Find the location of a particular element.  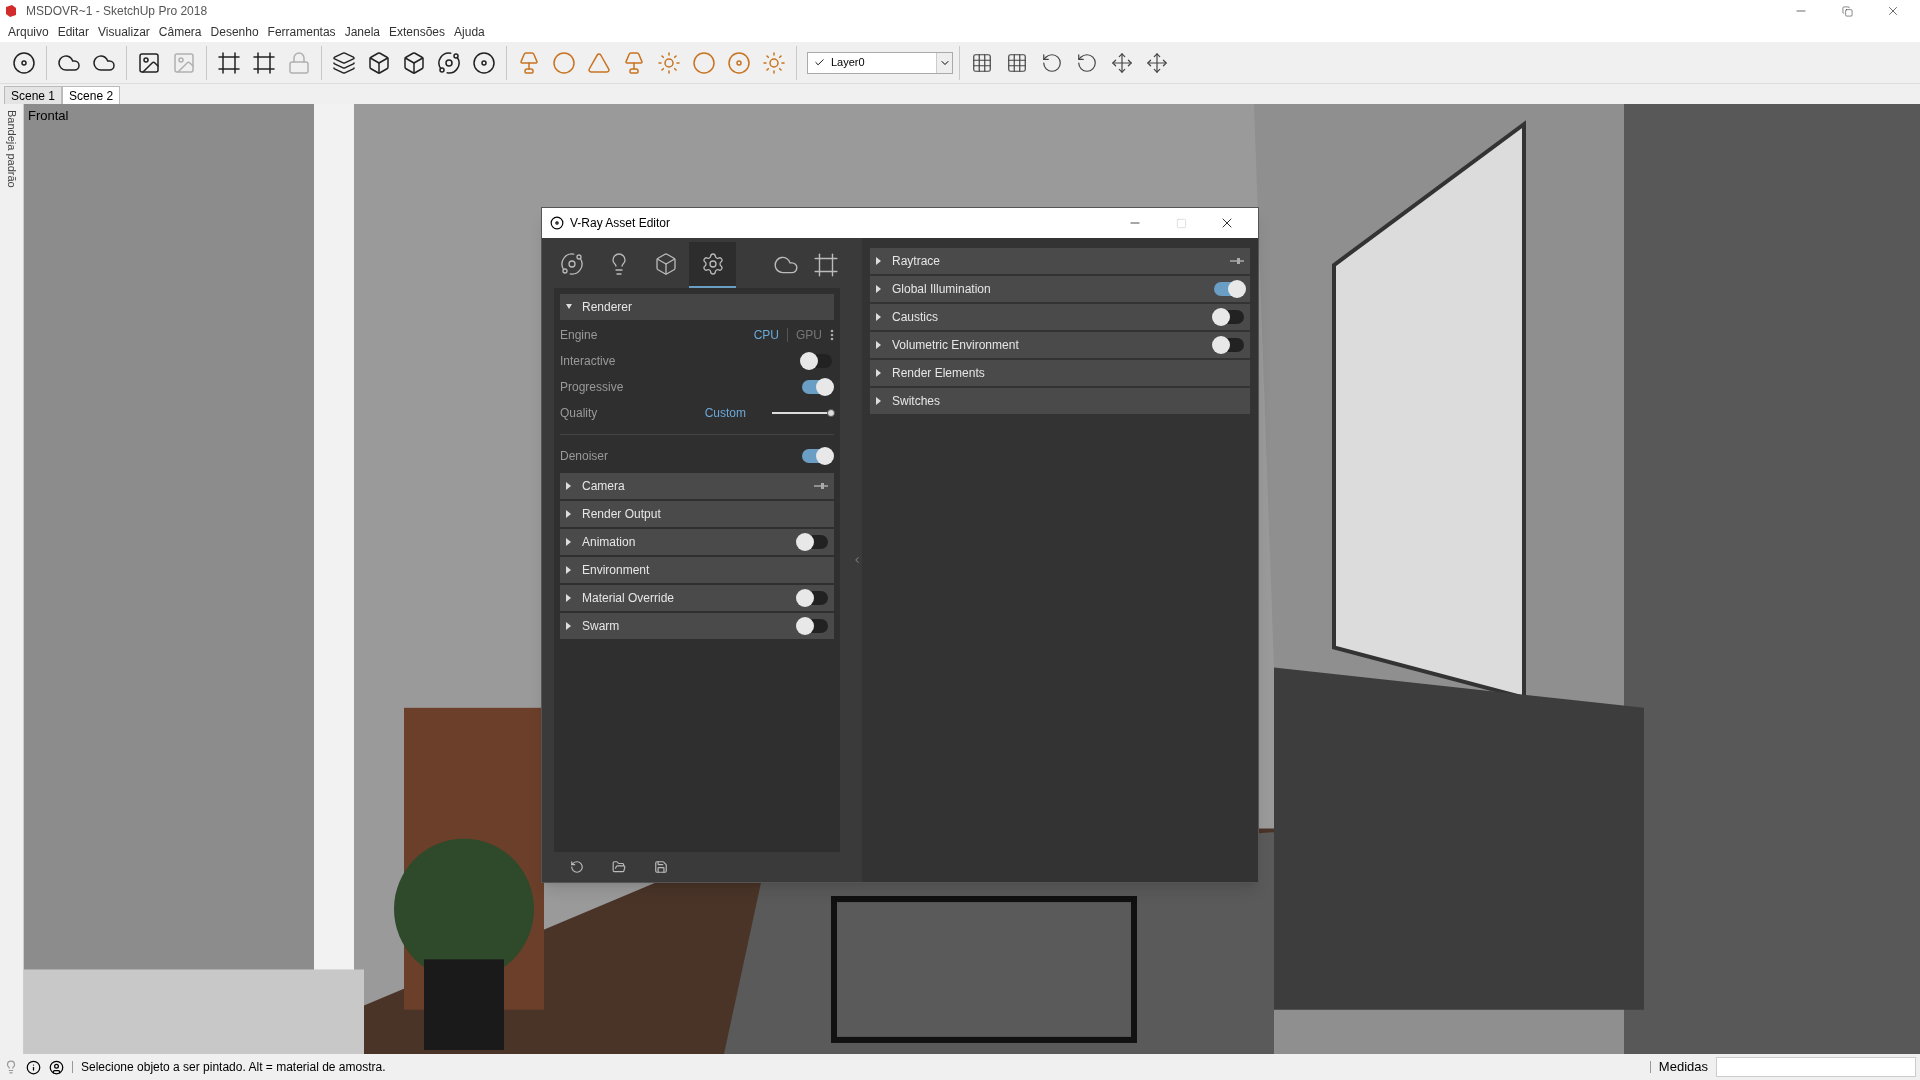

menu-item: Visualizar is located at coordinates (124, 32).